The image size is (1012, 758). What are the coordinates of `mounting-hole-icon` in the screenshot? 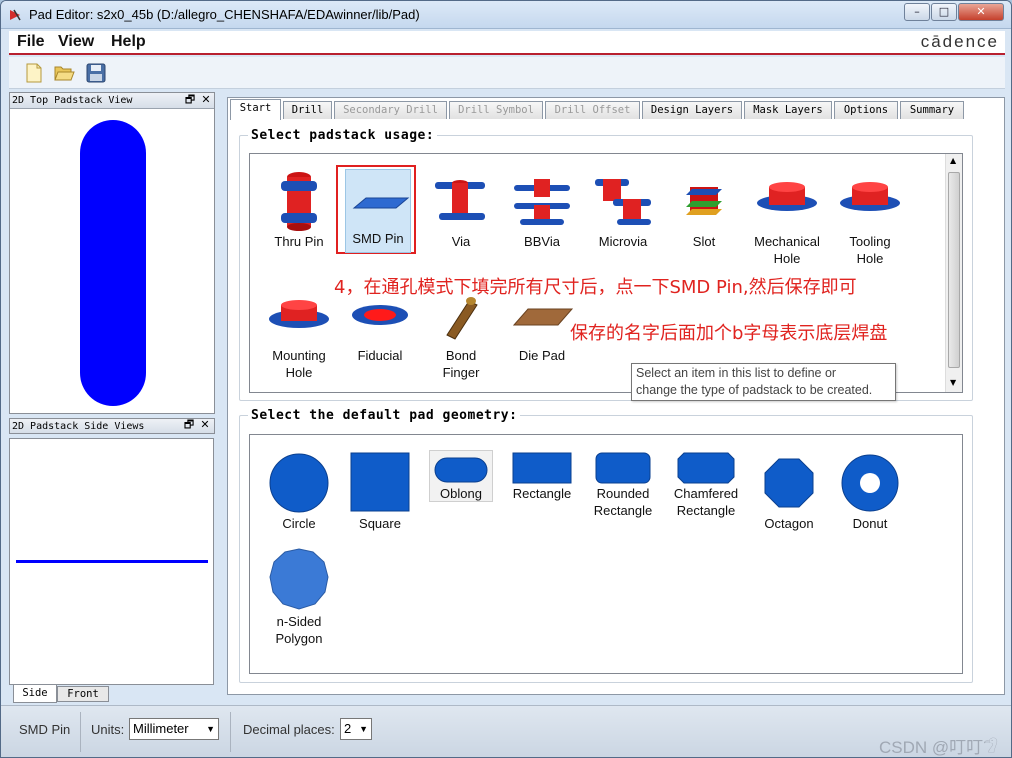 It's located at (299, 314).